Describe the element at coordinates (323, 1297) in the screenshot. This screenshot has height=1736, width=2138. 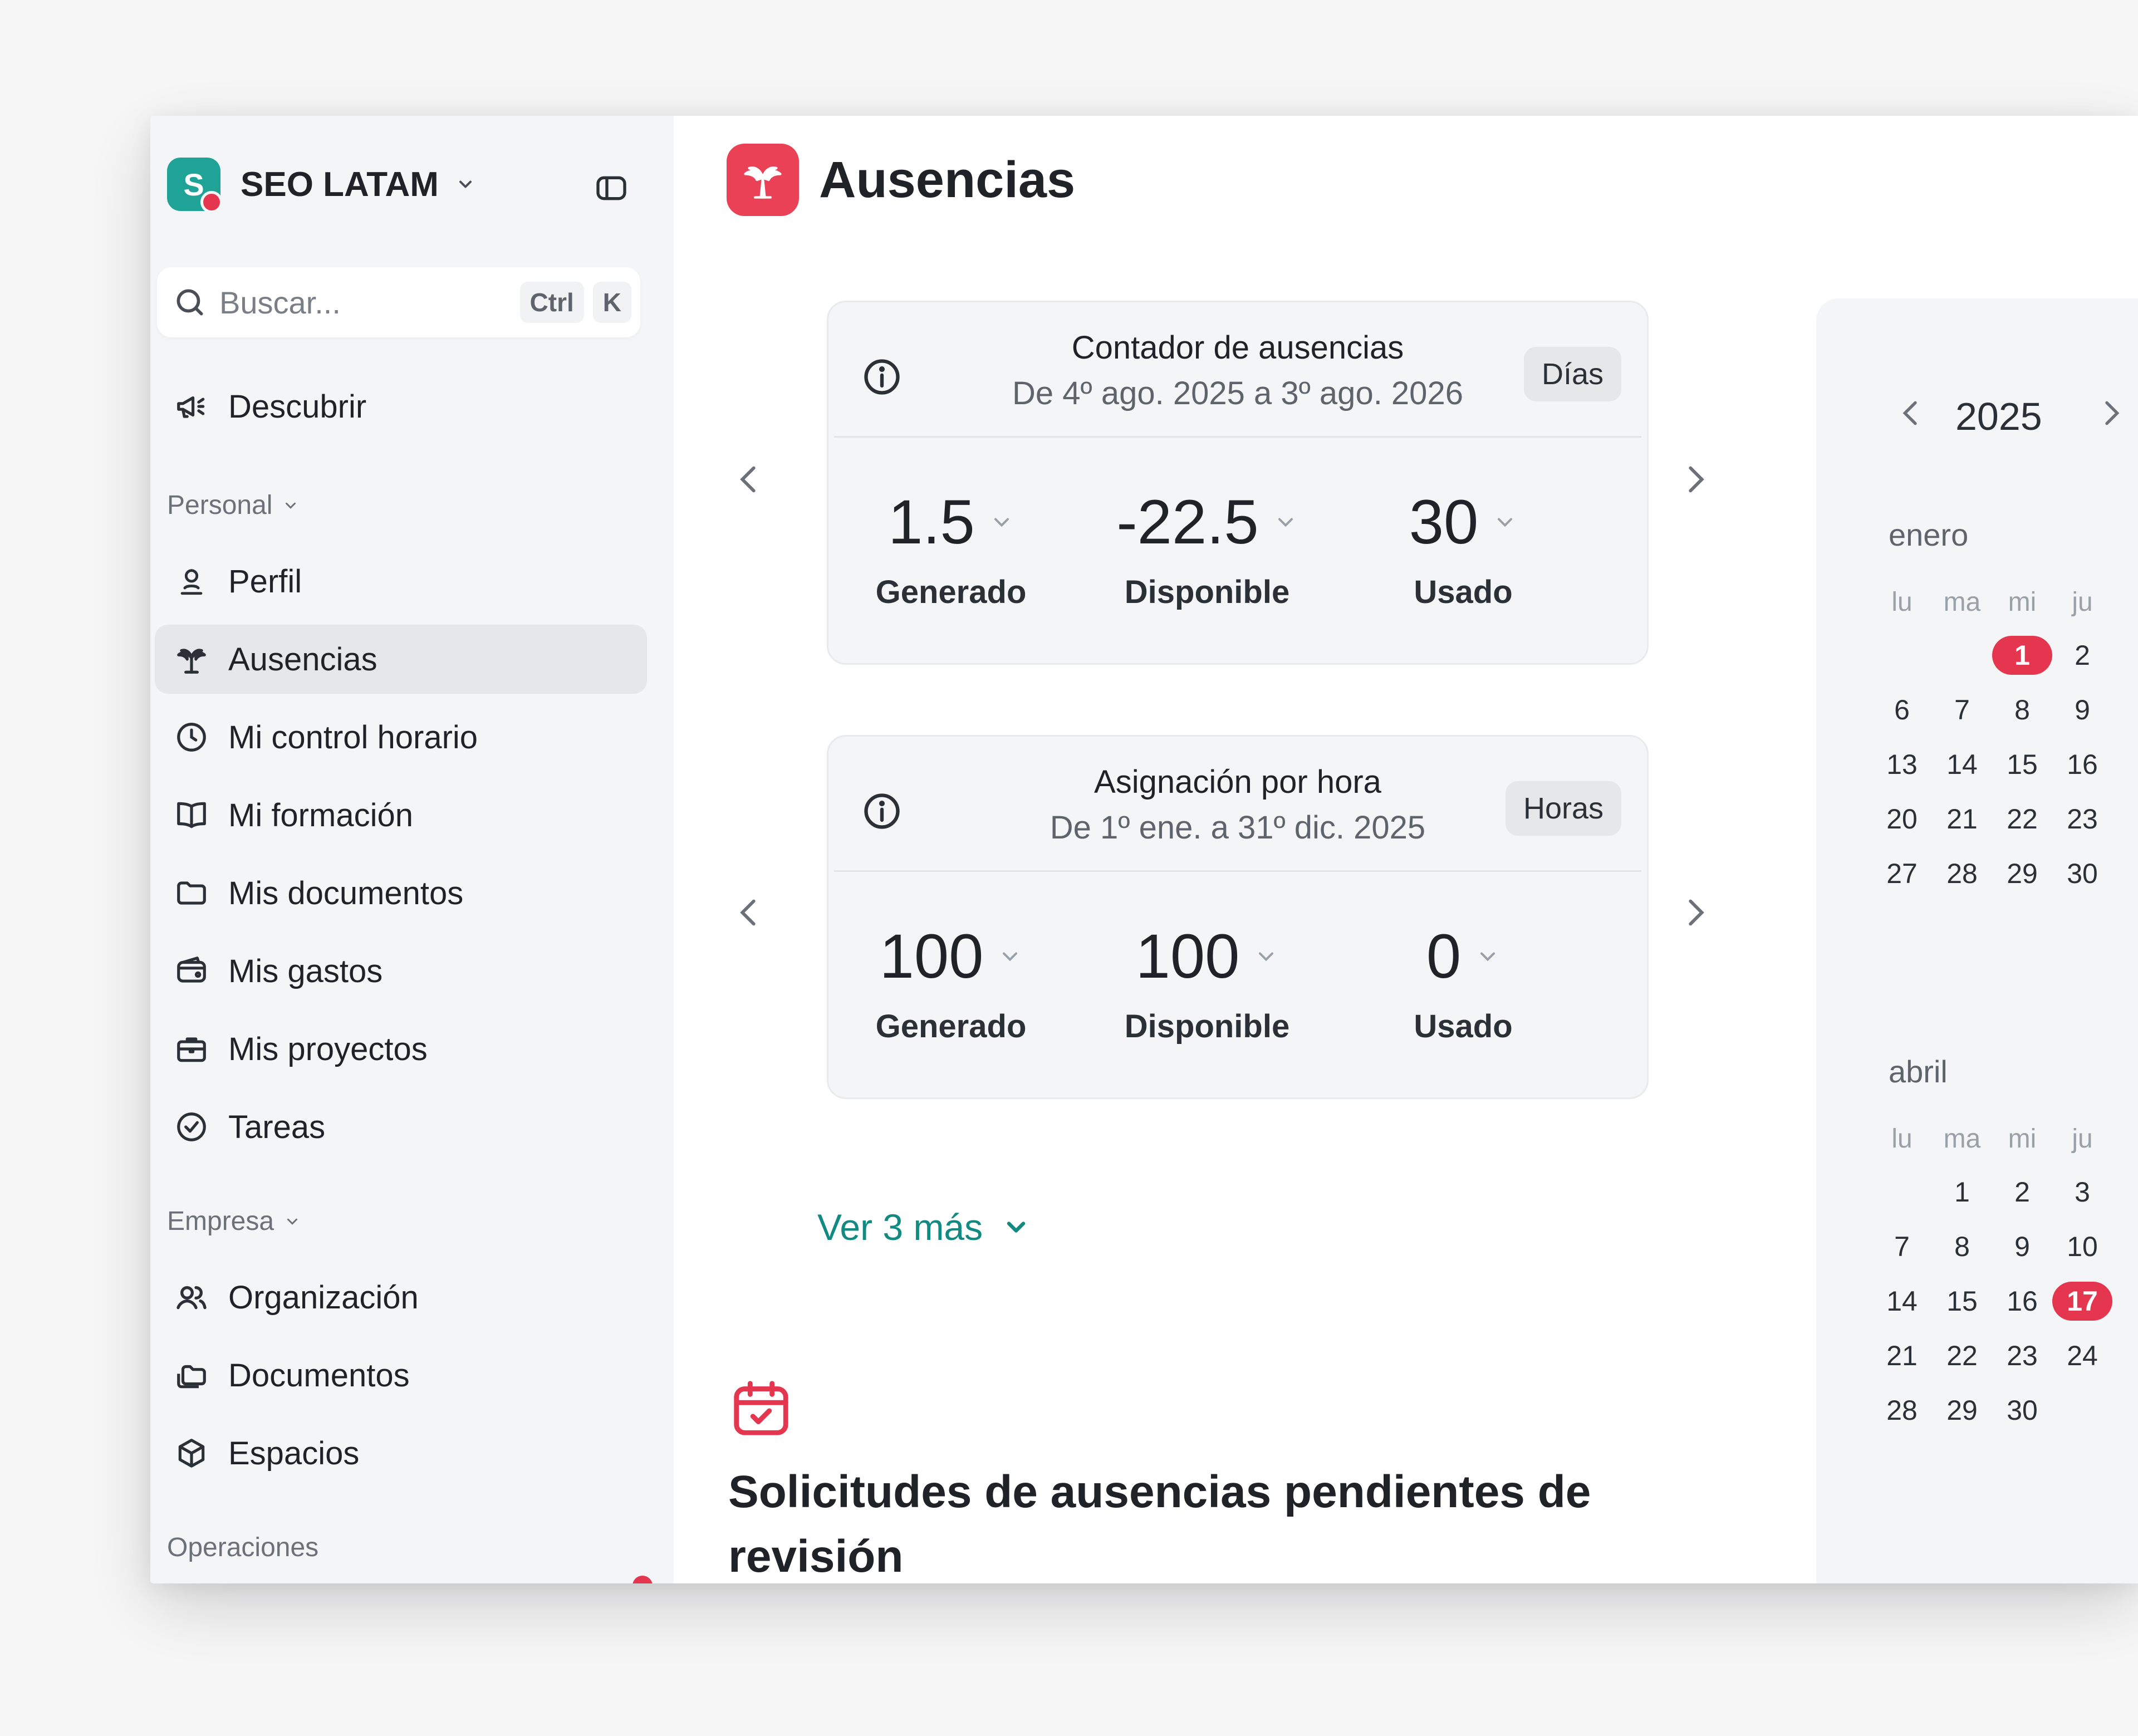
I see `sidebar-item-label: Organización` at that location.